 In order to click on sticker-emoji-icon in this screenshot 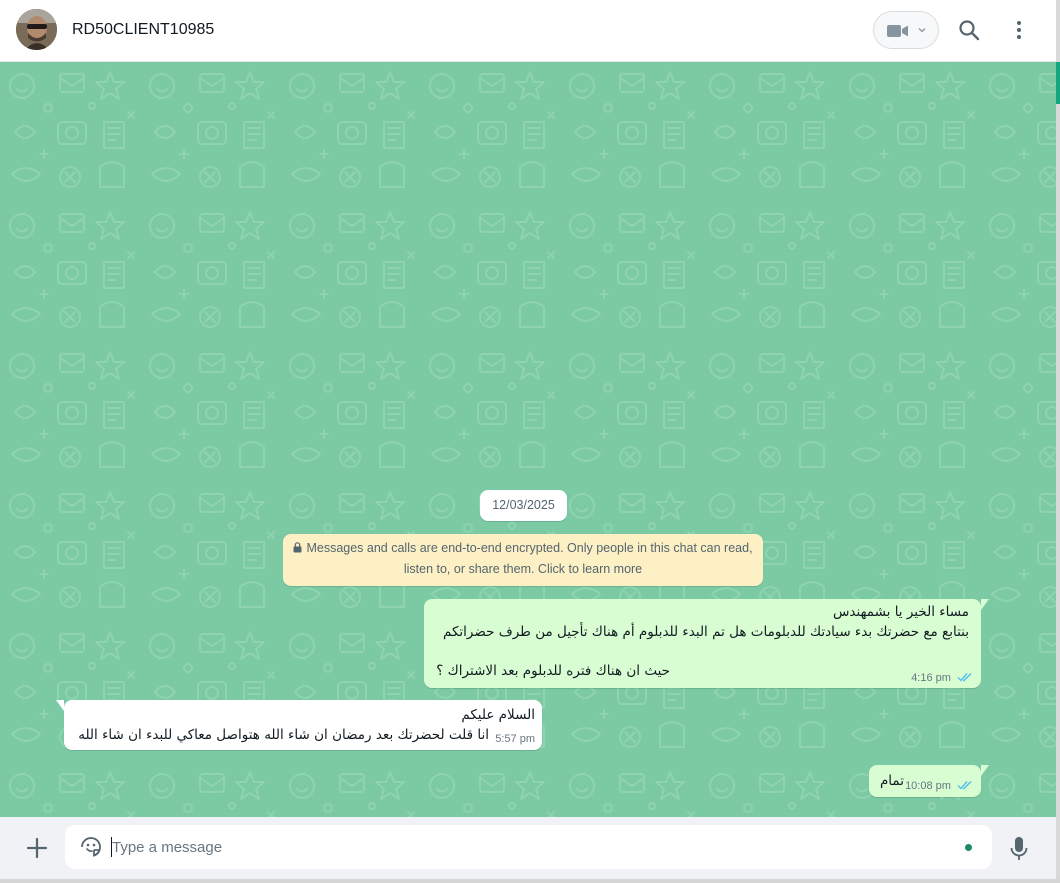, I will do `click(91, 847)`.